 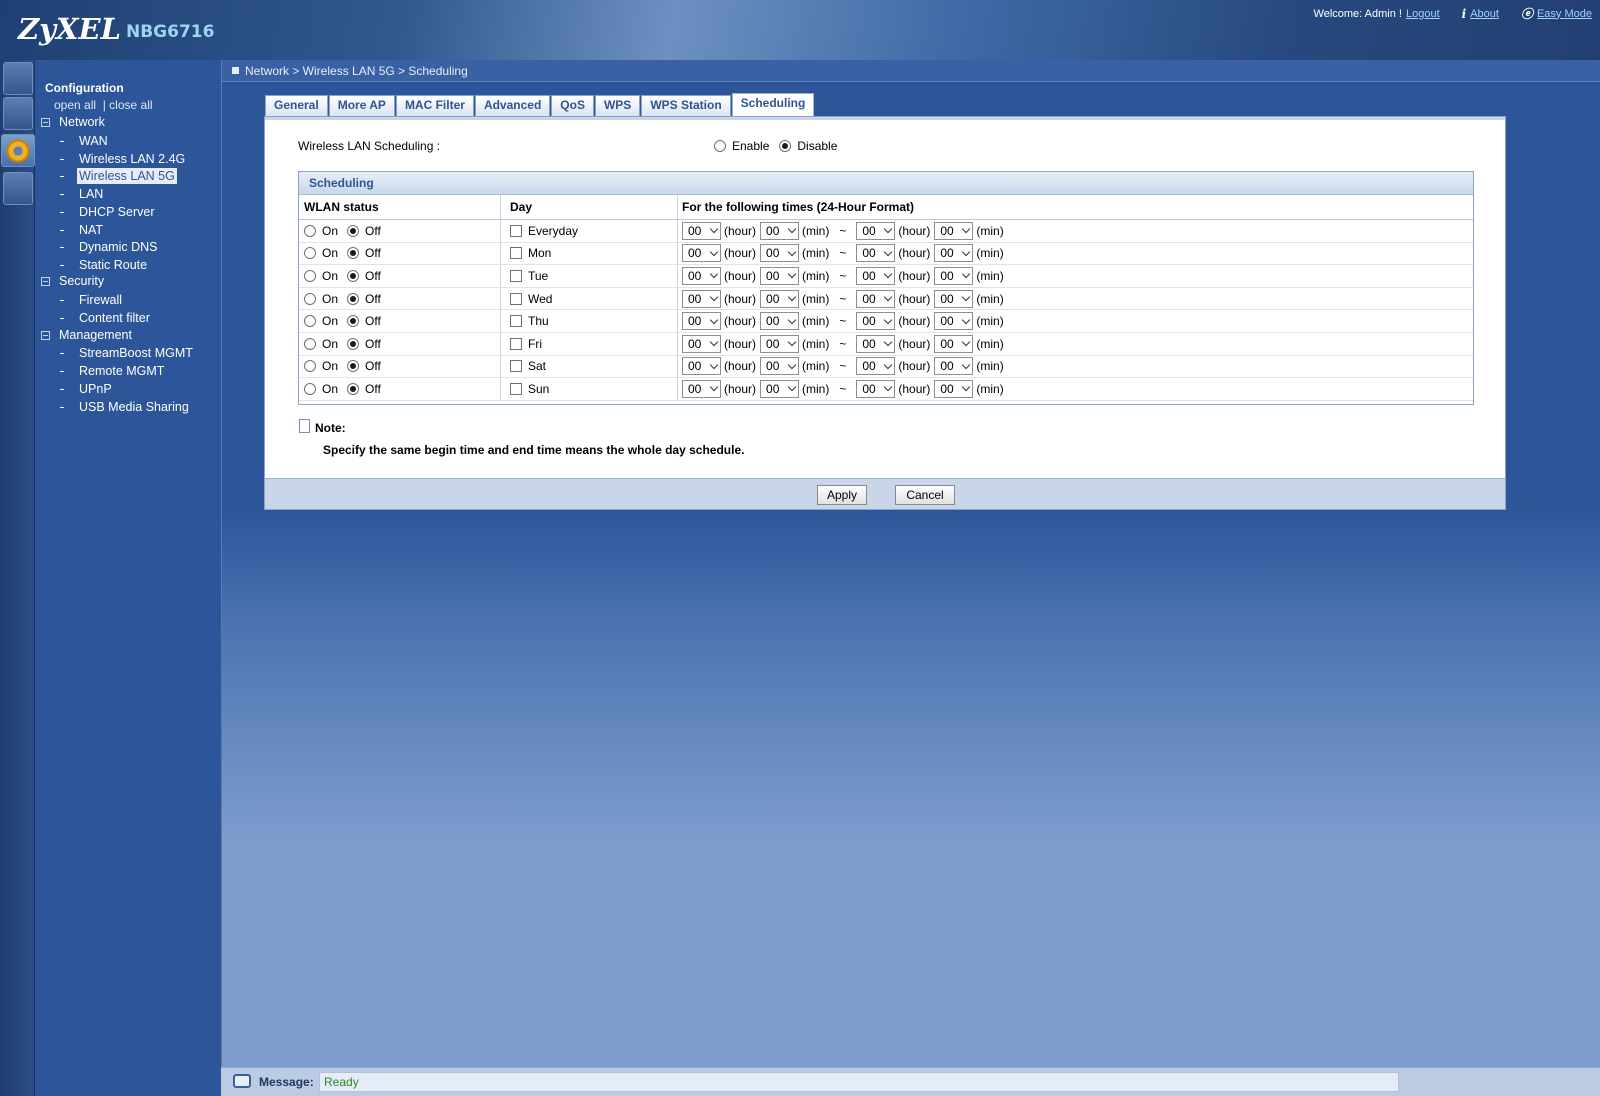 I want to click on tab-wps: WPS, so click(x=617, y=105).